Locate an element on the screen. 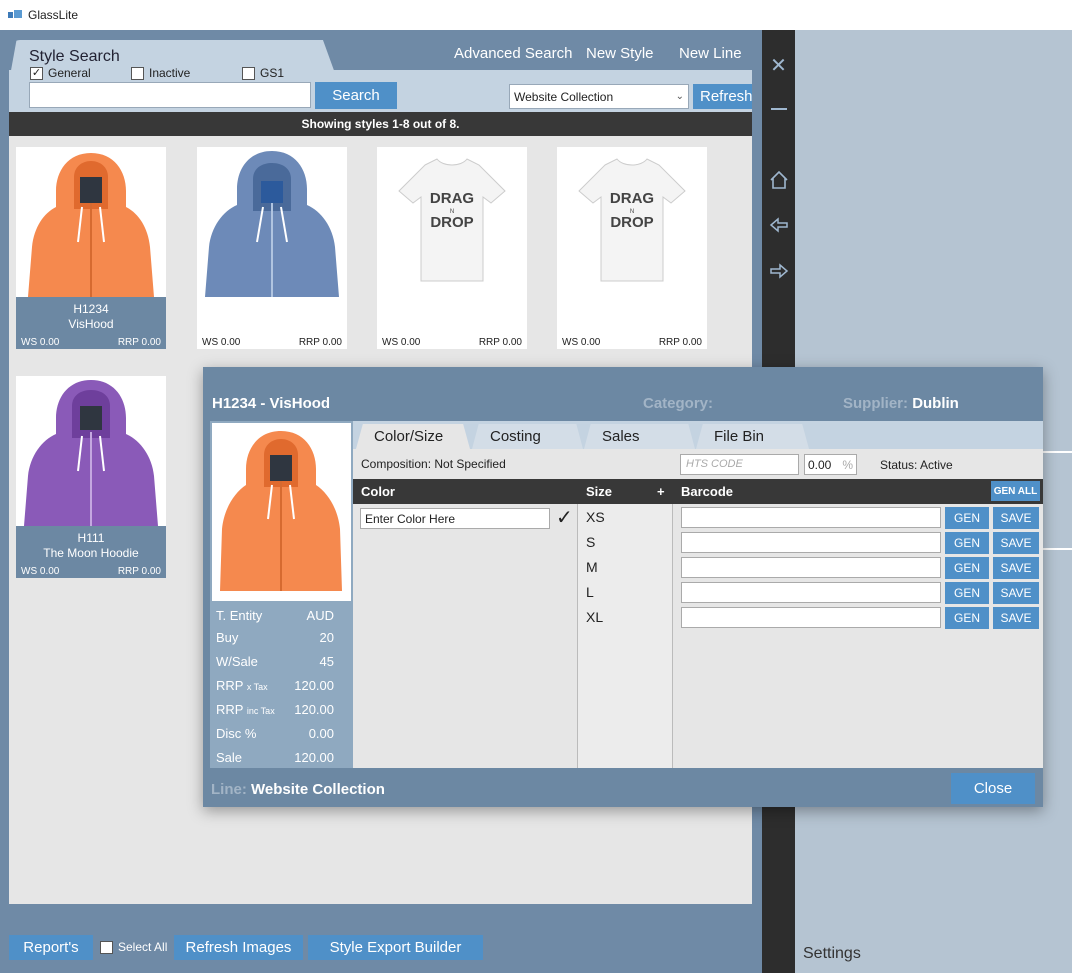  stat-row: Disc % 0.00 is located at coordinates (275, 733).